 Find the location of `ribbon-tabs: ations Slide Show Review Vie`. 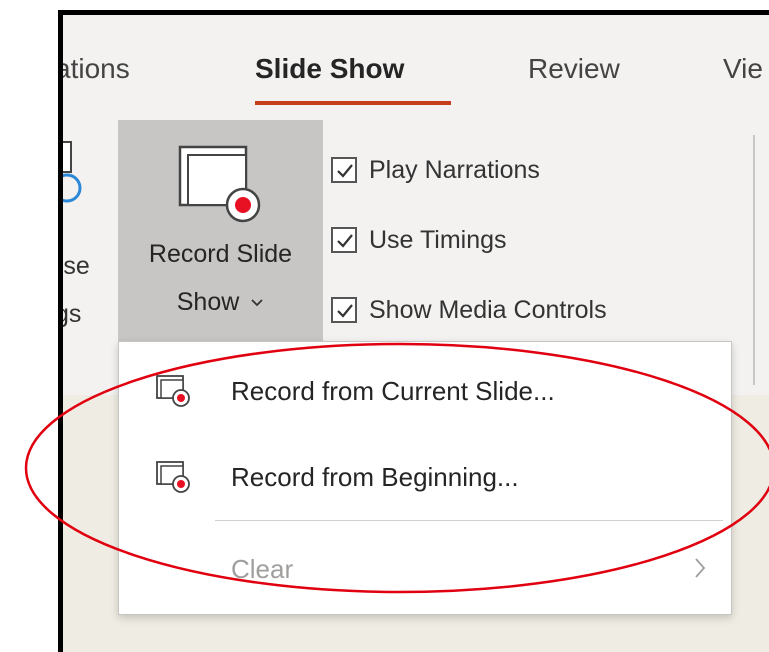

ribbon-tabs: ations Slide Show Review Vie is located at coordinates (416, 67).